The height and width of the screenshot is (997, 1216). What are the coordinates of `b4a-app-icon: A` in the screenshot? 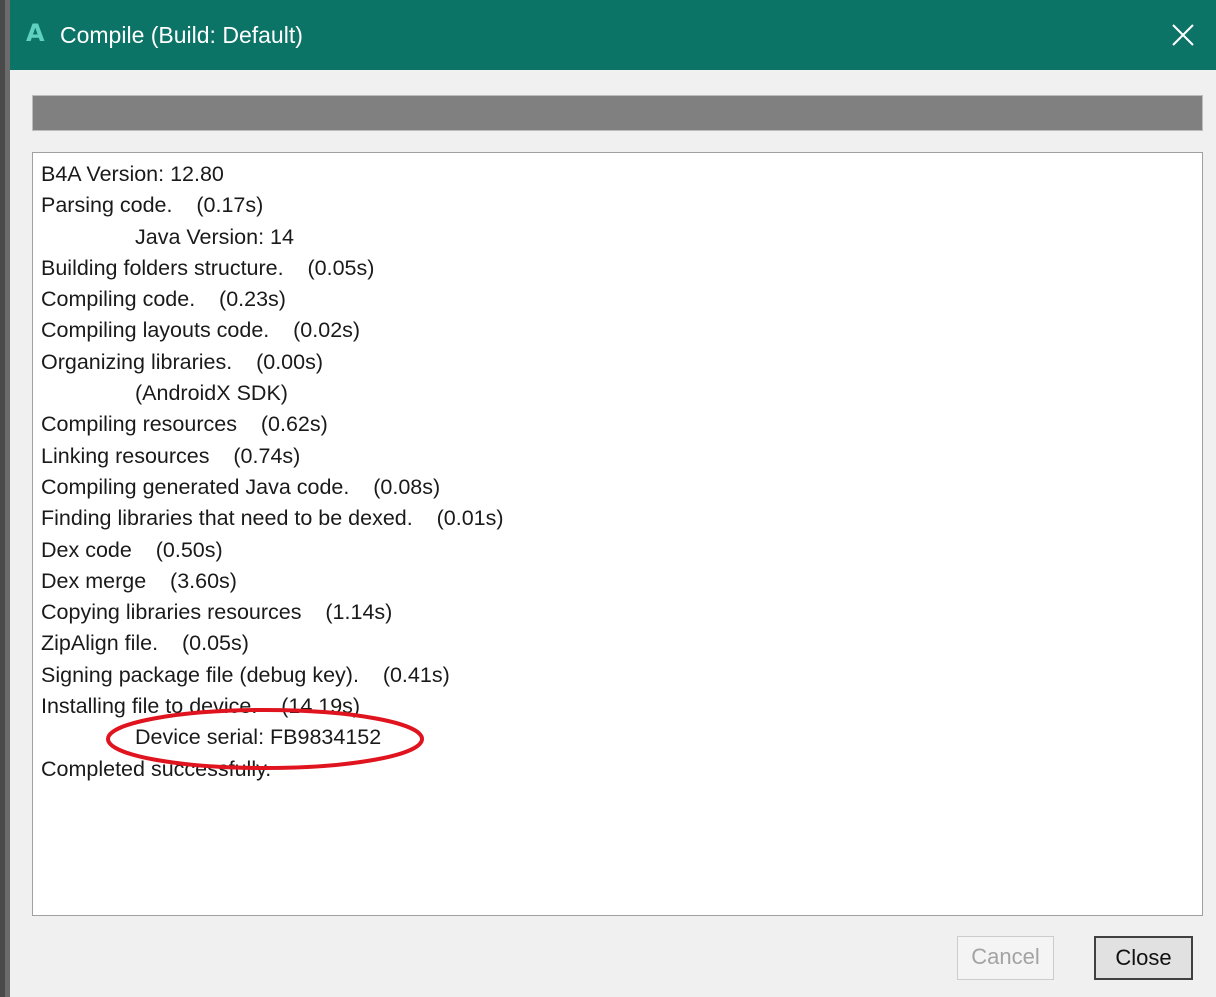 It's located at (35, 33).